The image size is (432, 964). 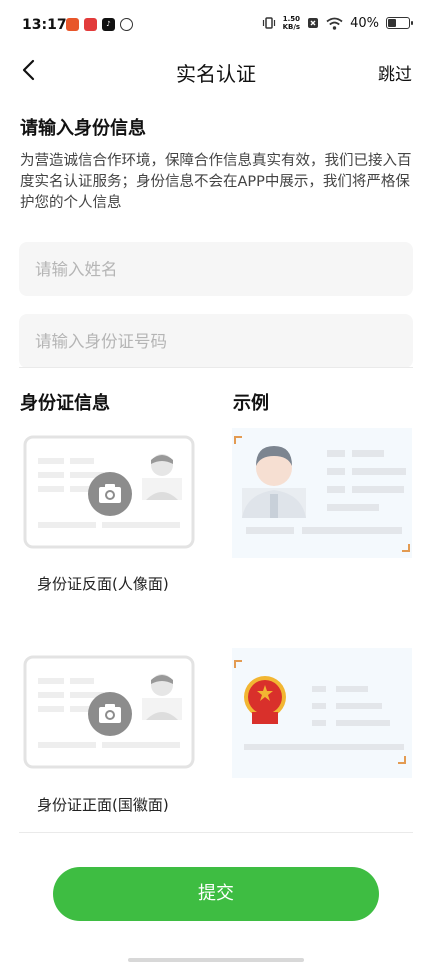 I want to click on notification-link-icon, so click(x=126, y=24).